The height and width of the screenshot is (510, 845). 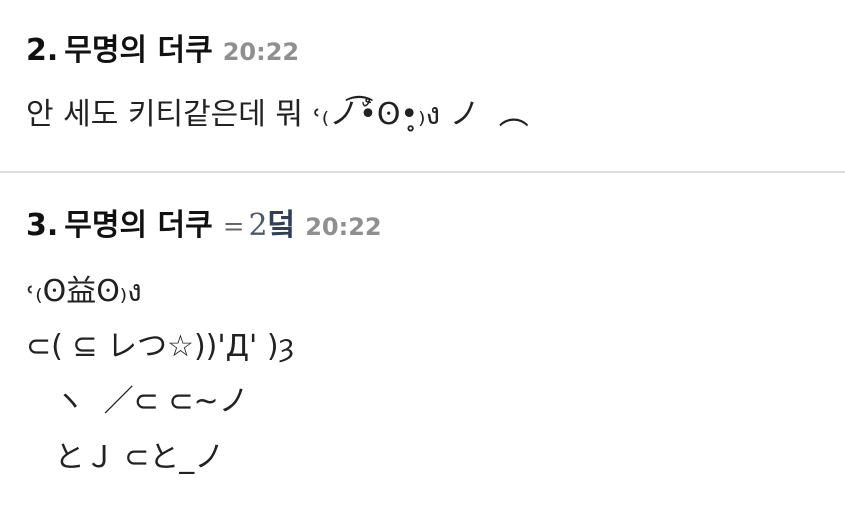 I want to click on comment-header: 2. 무명의 더쿠 20:22, so click(x=162, y=51).